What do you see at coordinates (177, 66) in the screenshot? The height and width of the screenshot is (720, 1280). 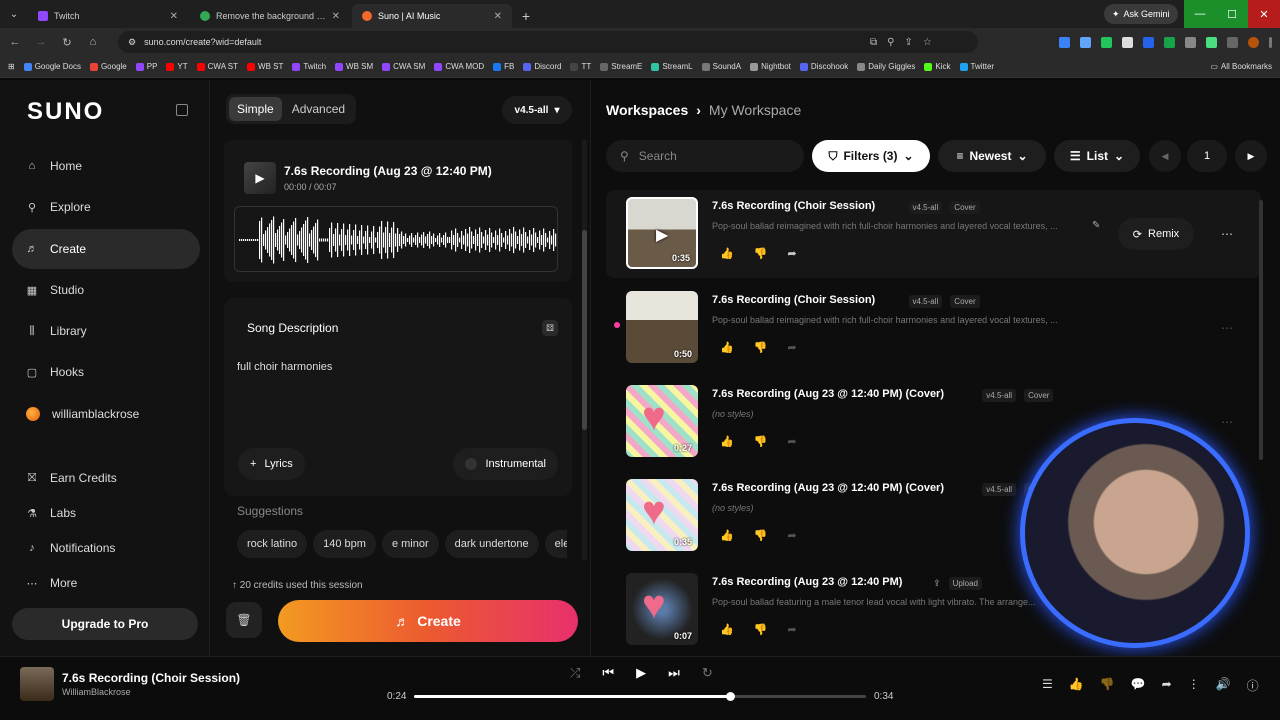 I see `bookmark-item: YT` at bounding box center [177, 66].